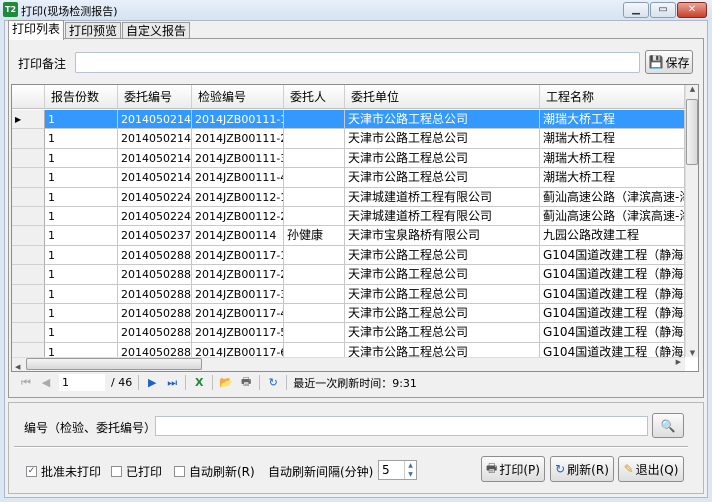  I want to click on table-cell: 2014JZB00114, so click(238, 236).